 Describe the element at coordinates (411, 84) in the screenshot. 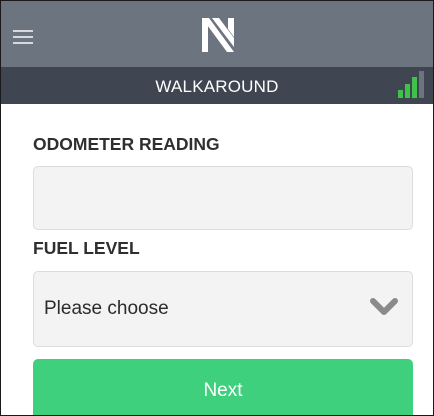

I see `signal-bars-icon` at that location.